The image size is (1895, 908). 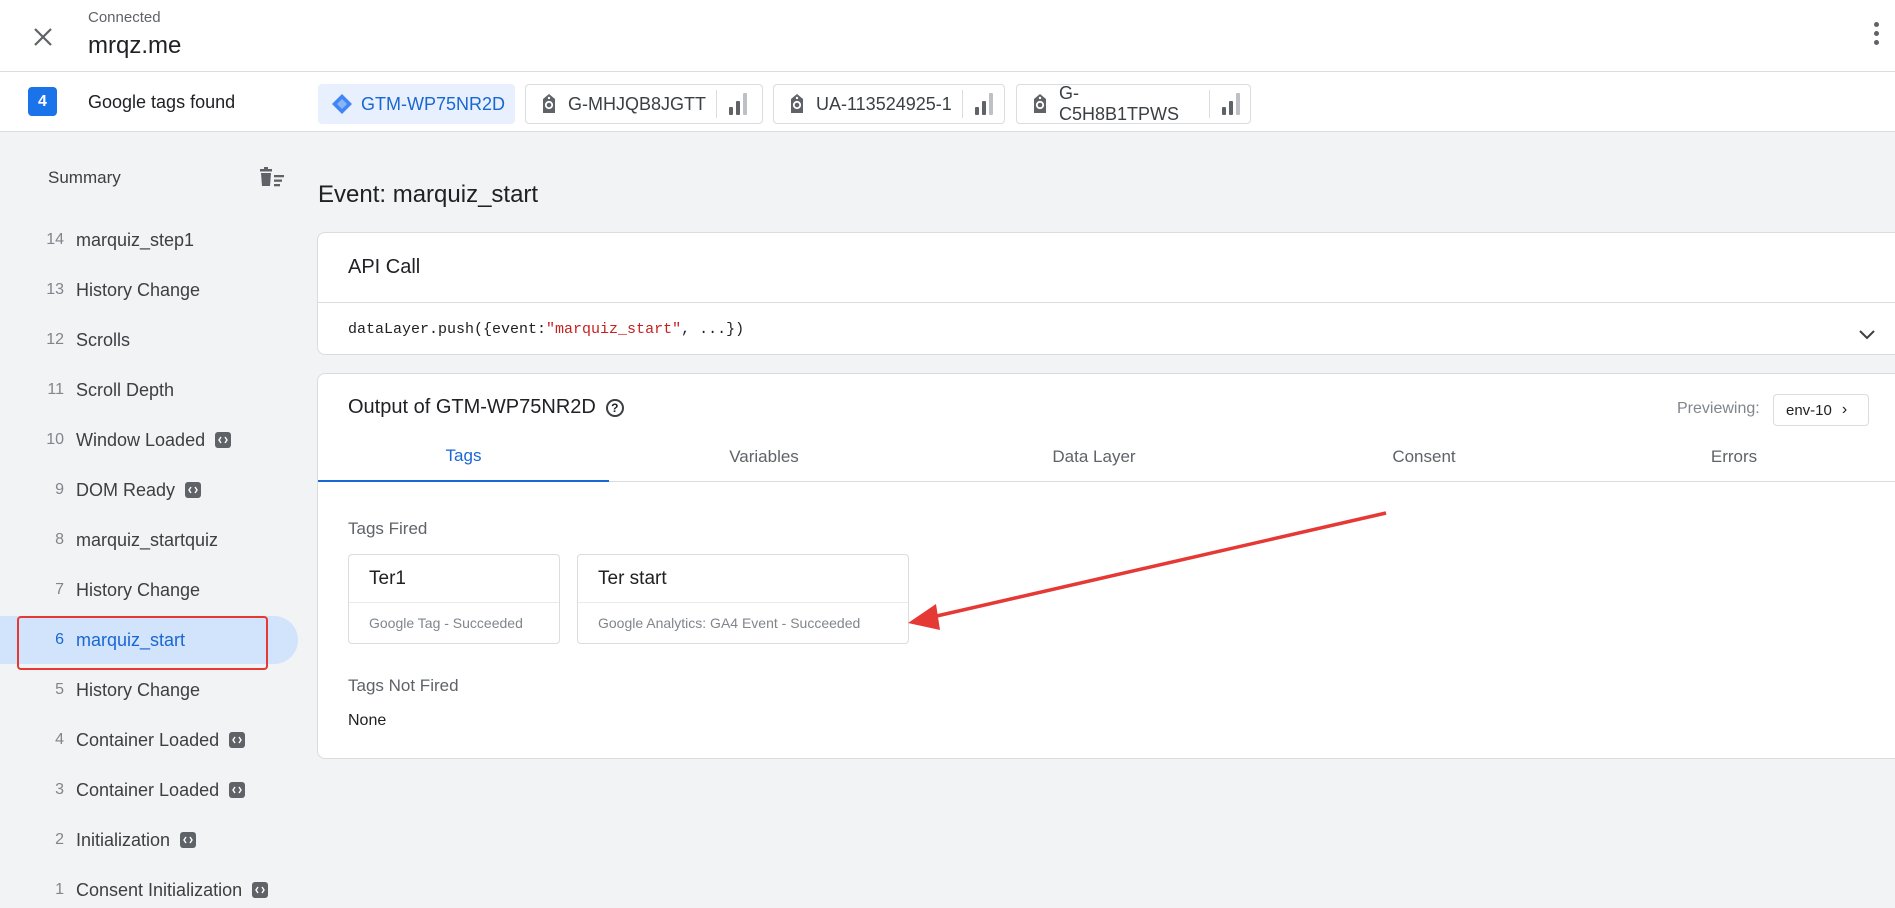 I want to click on gtm-diamond-icon, so click(x=342, y=104).